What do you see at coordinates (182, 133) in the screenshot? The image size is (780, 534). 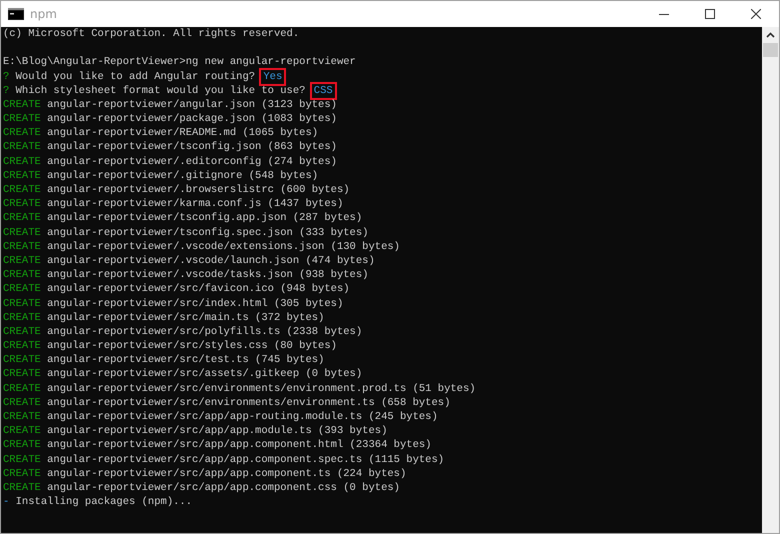 I see `console-text: angular-reportviewer/README.md (1065 bytes)` at bounding box center [182, 133].